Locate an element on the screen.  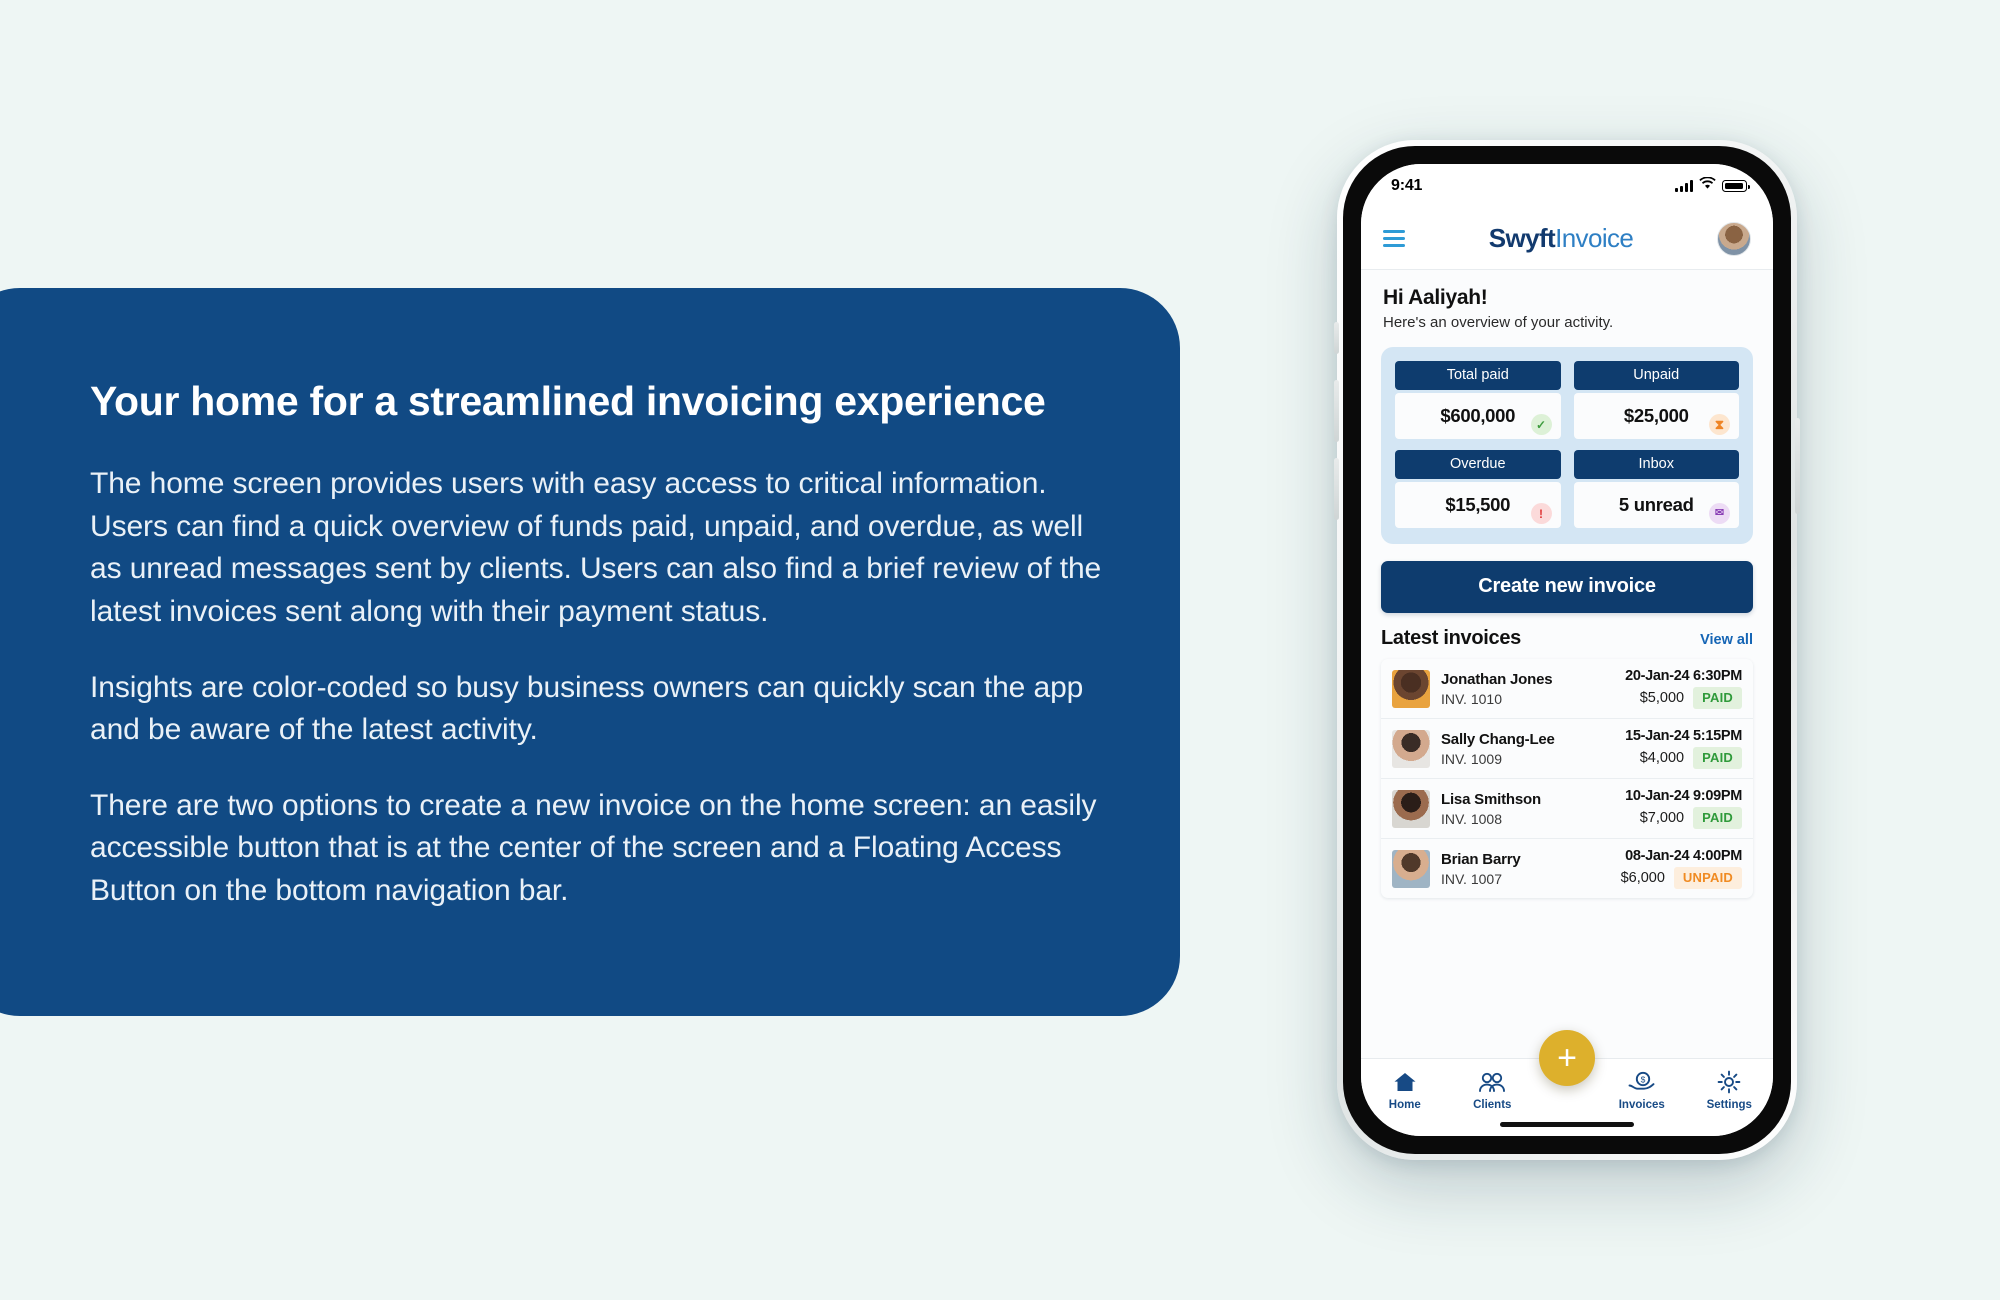
invoice-amount: $7,000 is located at coordinates (1662, 818).